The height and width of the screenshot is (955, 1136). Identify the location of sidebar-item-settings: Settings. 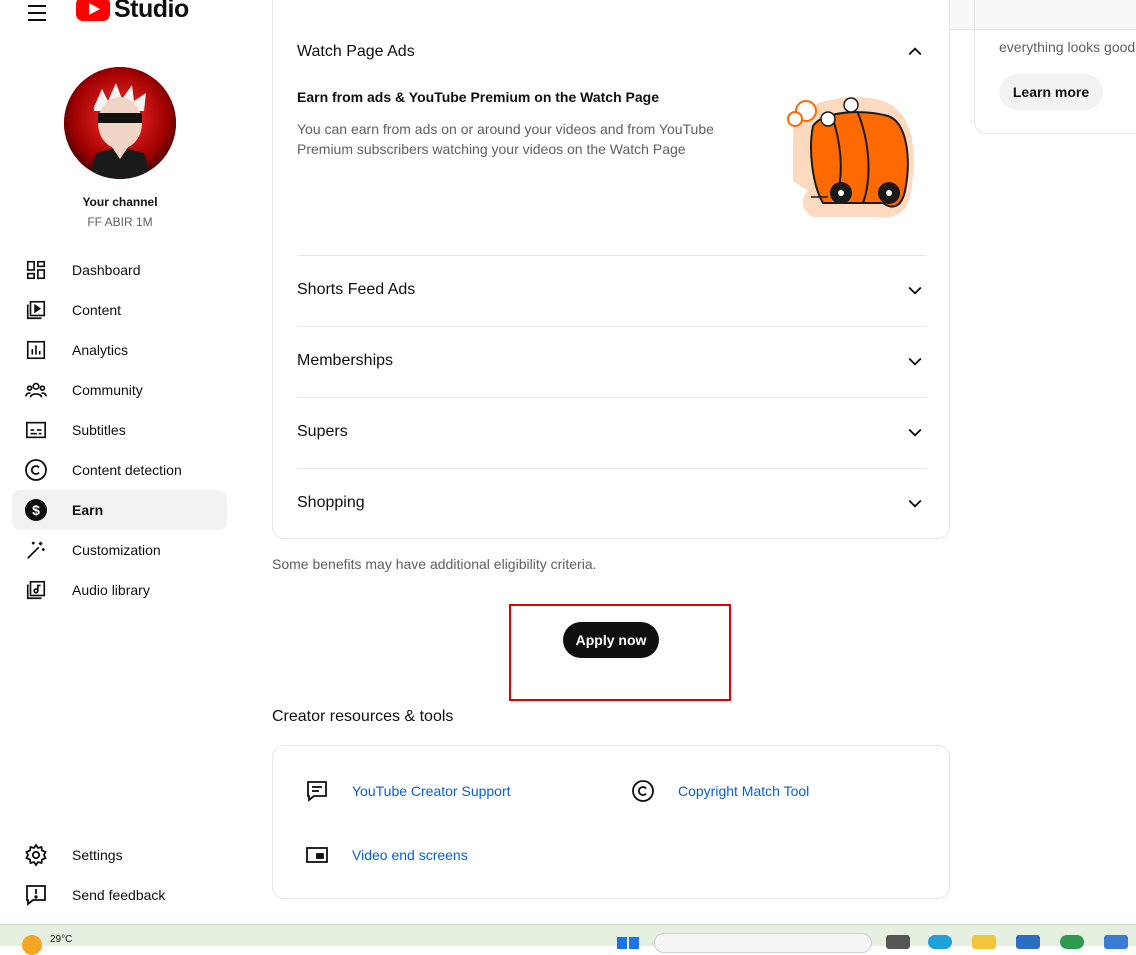
(119, 855).